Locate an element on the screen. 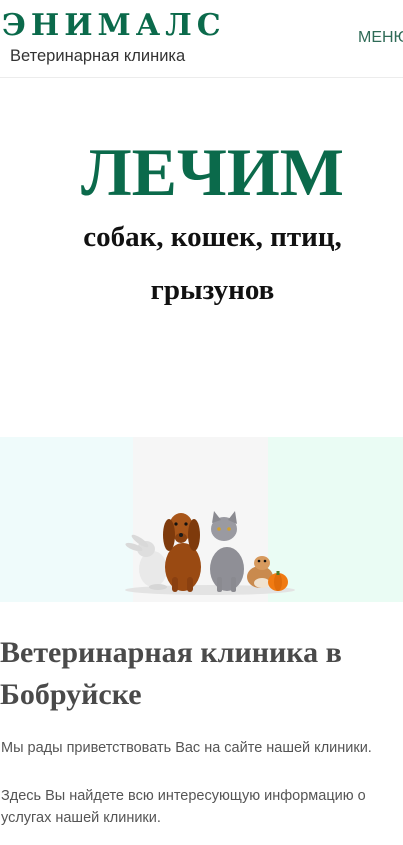 This screenshot has height=845, width=403. logo-title: ЭНИМАЛС is located at coordinates (114, 26).